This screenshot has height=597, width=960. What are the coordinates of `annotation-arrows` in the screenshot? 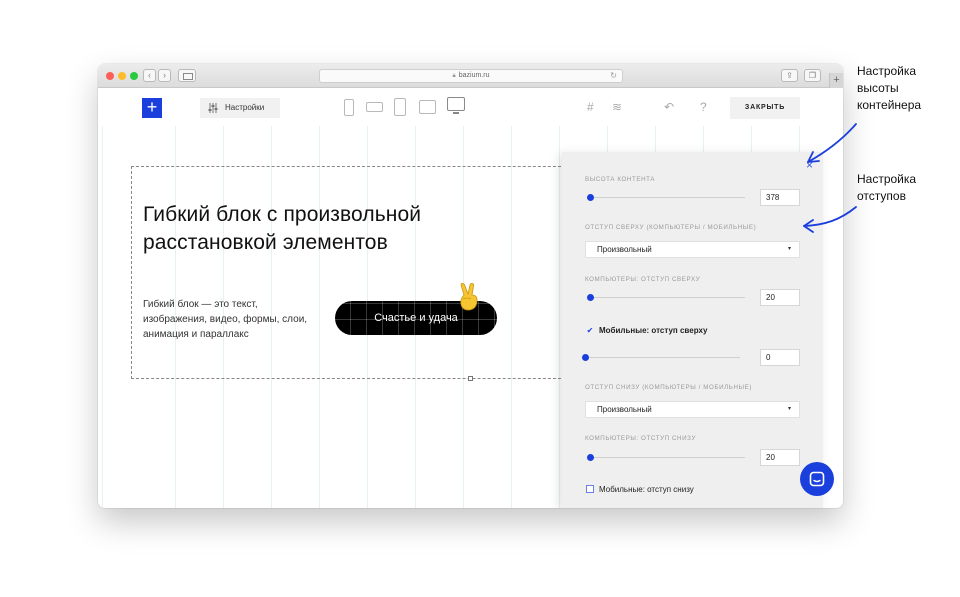 It's located at (830, 178).